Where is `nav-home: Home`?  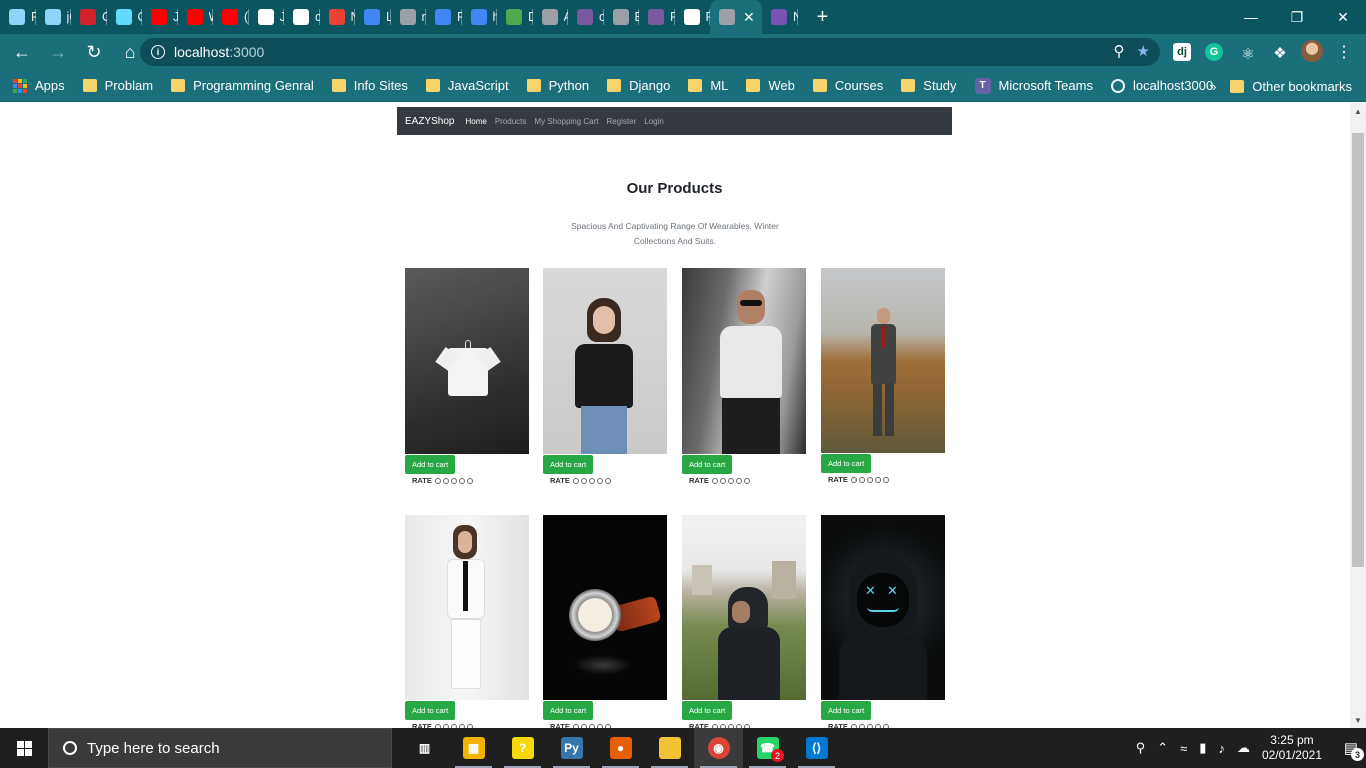
nav-home: Home is located at coordinates (475, 121).